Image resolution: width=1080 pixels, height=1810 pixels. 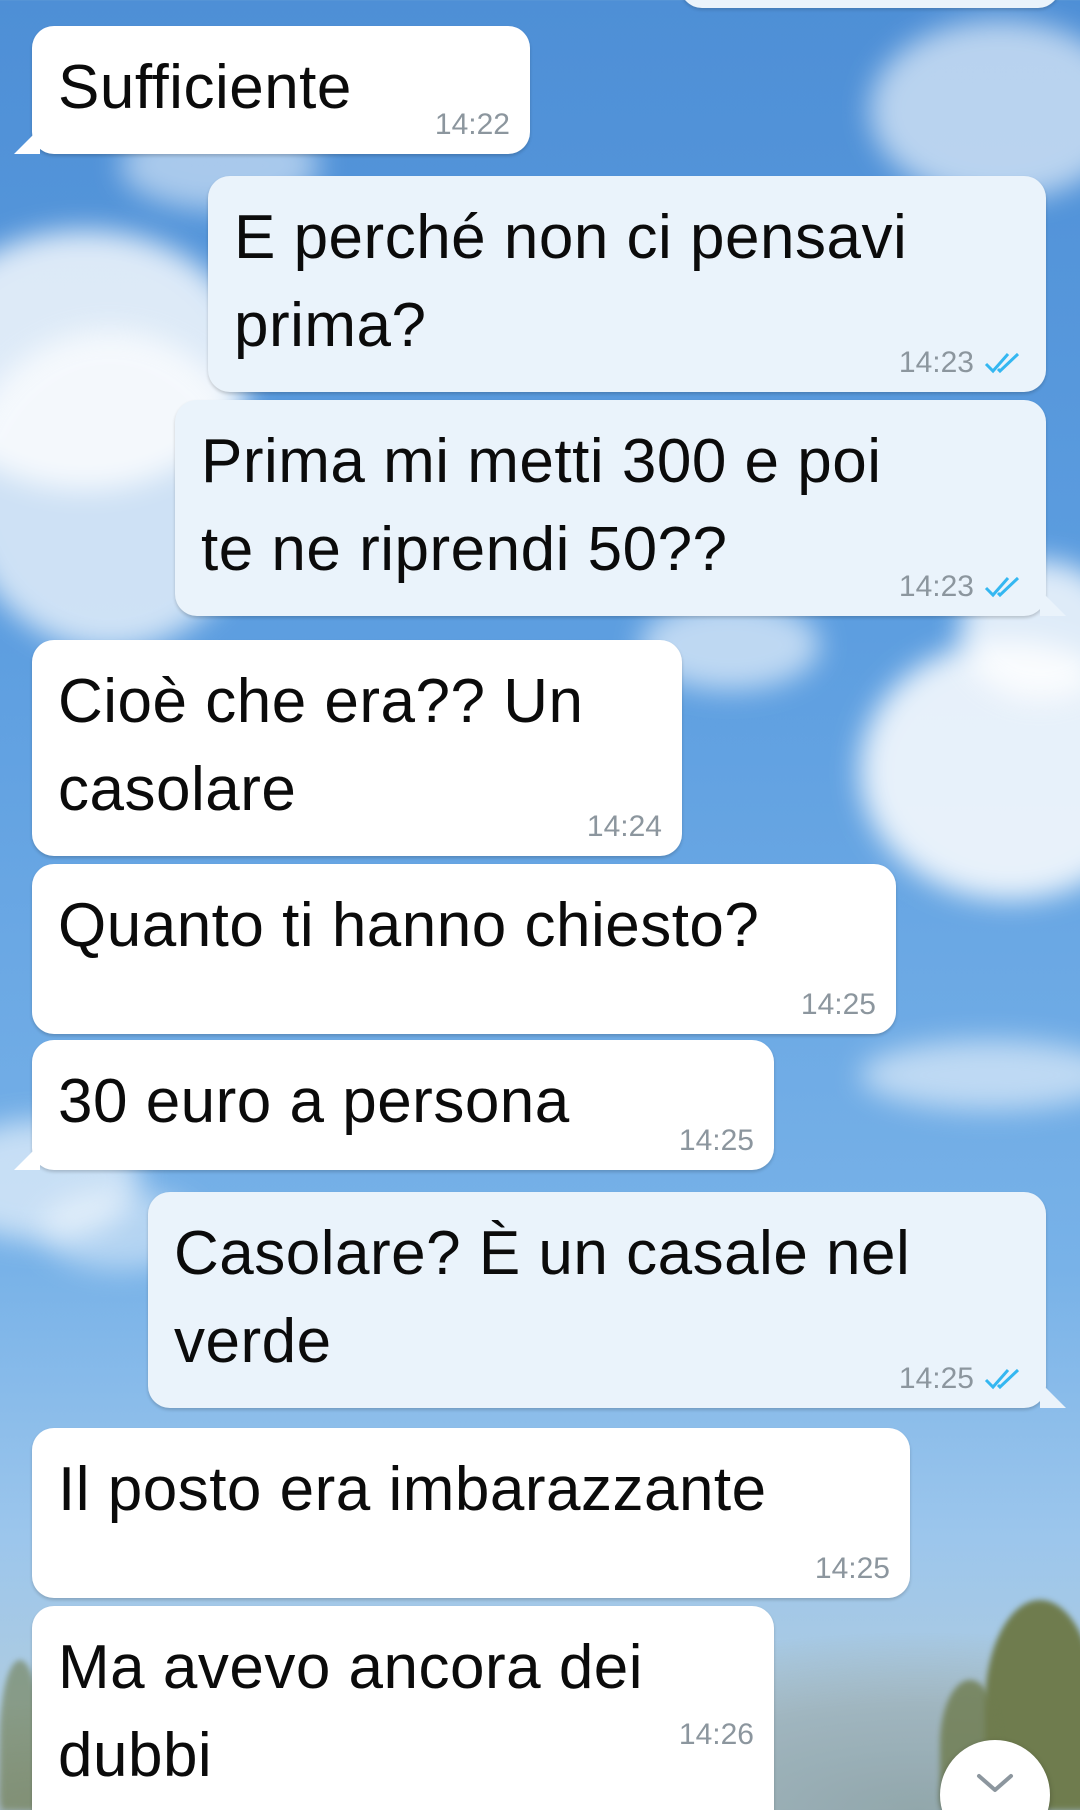 What do you see at coordinates (995, 1783) in the screenshot?
I see `chevron-down-icon` at bounding box center [995, 1783].